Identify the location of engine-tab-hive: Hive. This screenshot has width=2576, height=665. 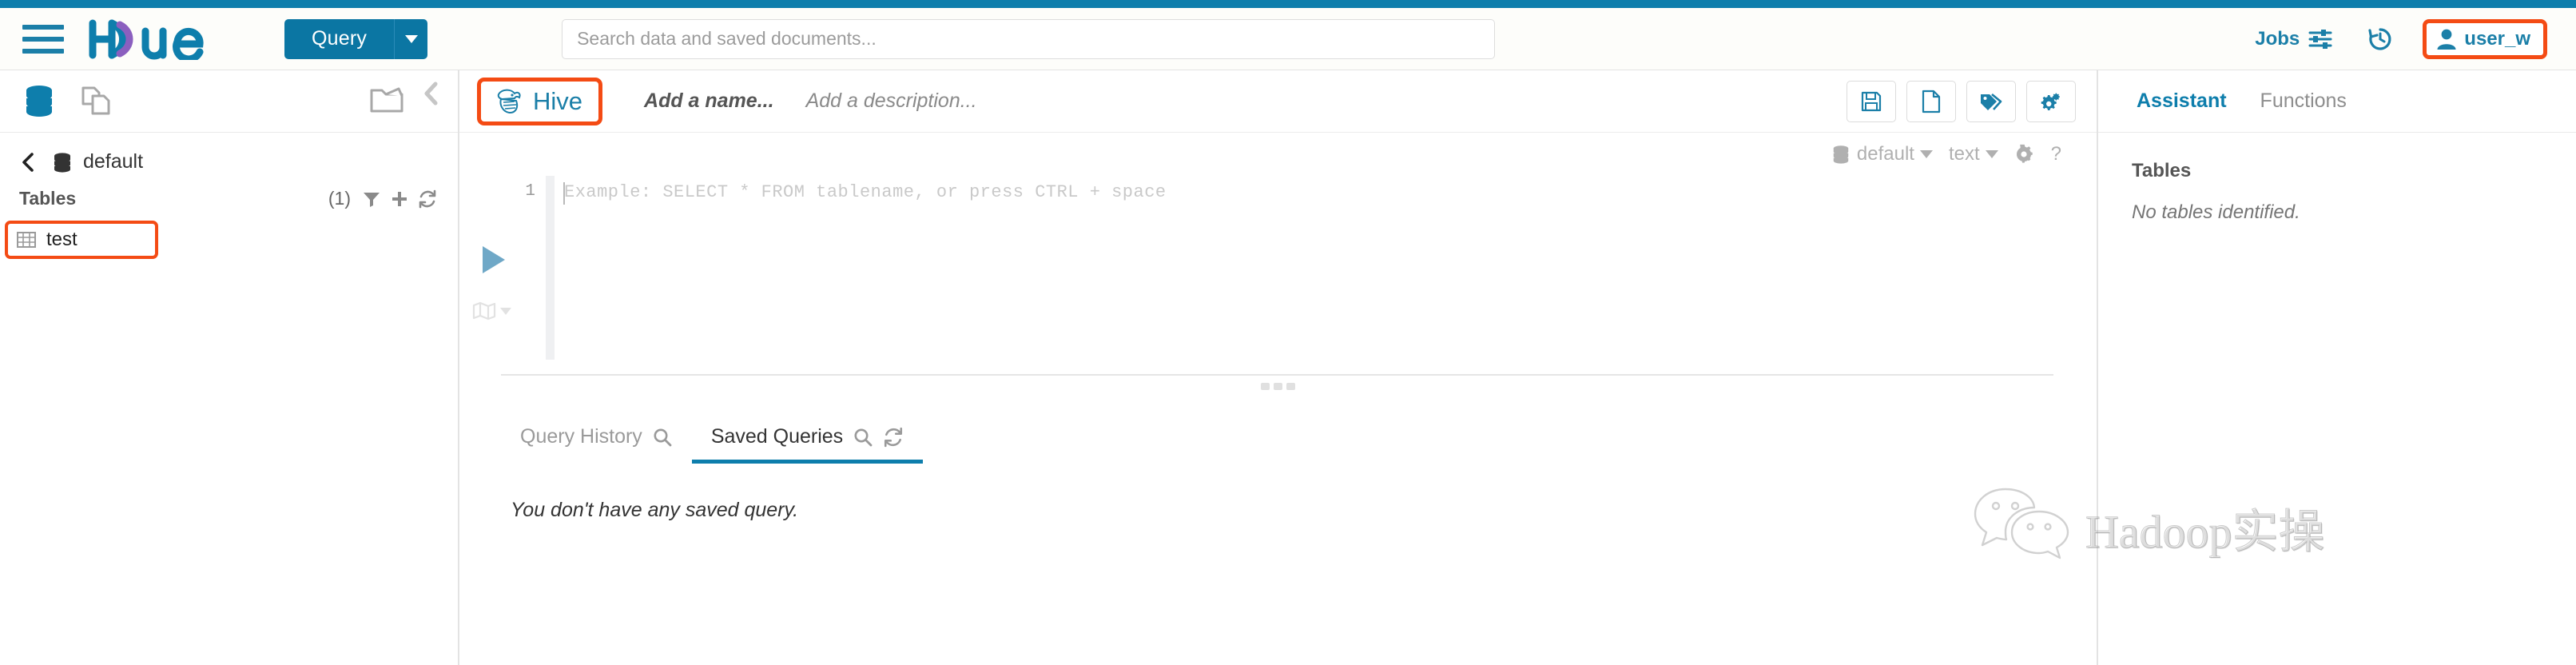
(540, 101).